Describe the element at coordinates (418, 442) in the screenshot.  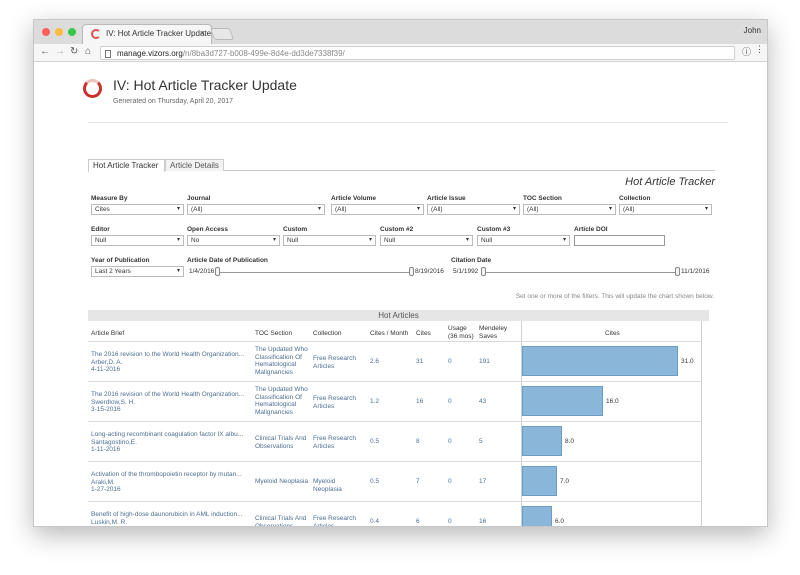
I see `cites-cell: 8` at that location.